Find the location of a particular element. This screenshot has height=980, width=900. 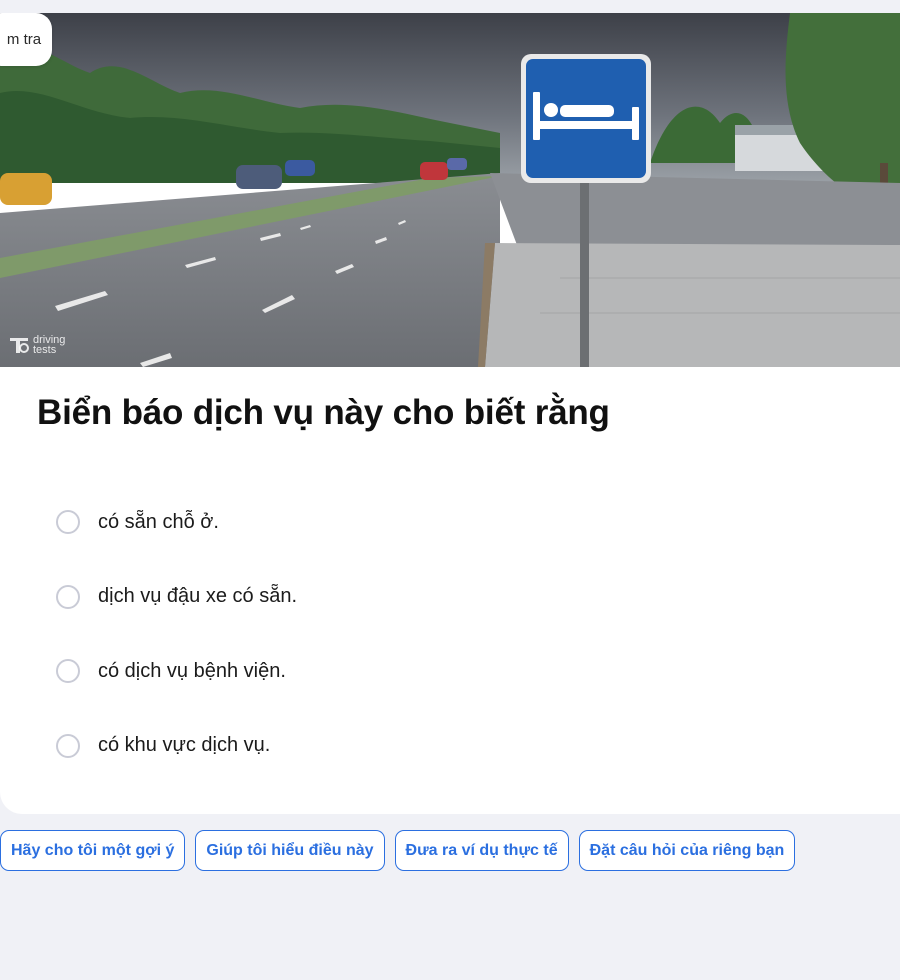

real-example-button: Đưa ra ví dụ thực tế is located at coordinates (481, 850).